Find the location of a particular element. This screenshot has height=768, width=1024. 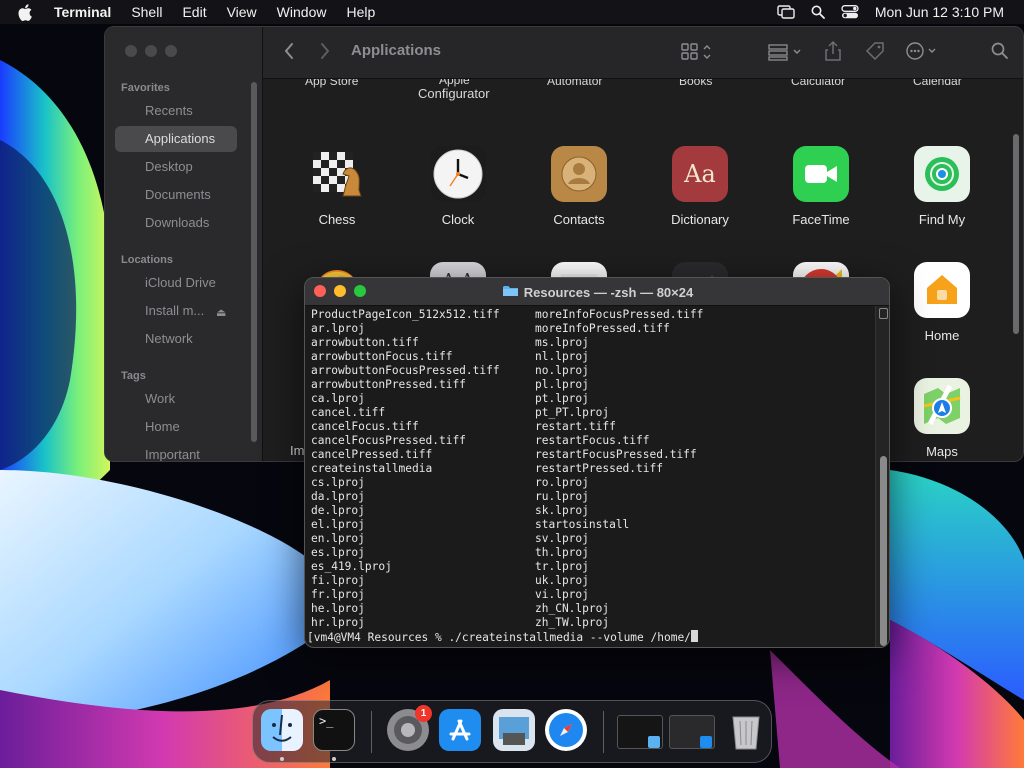

spotlight-search-icon is located at coordinates (818, 12).